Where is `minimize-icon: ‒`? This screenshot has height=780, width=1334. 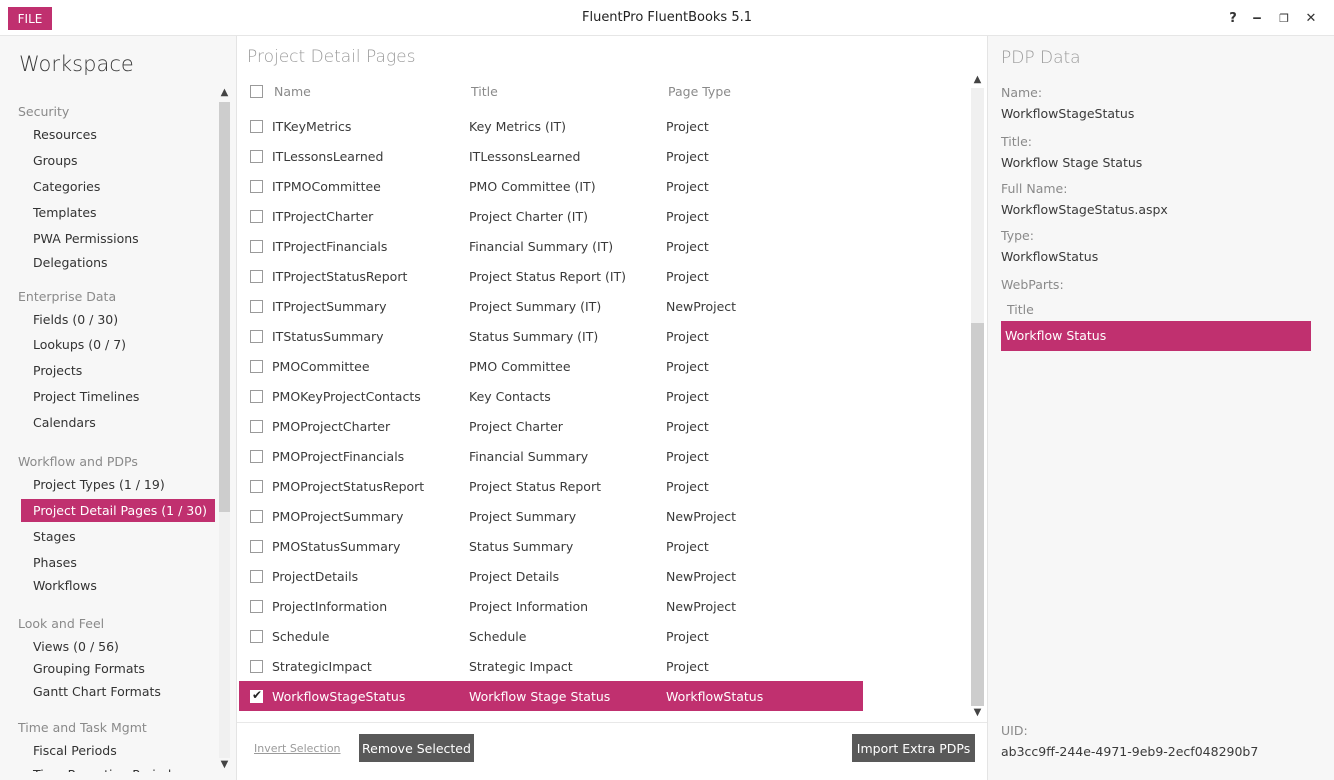
minimize-icon: ‒ is located at coordinates (1257, 18).